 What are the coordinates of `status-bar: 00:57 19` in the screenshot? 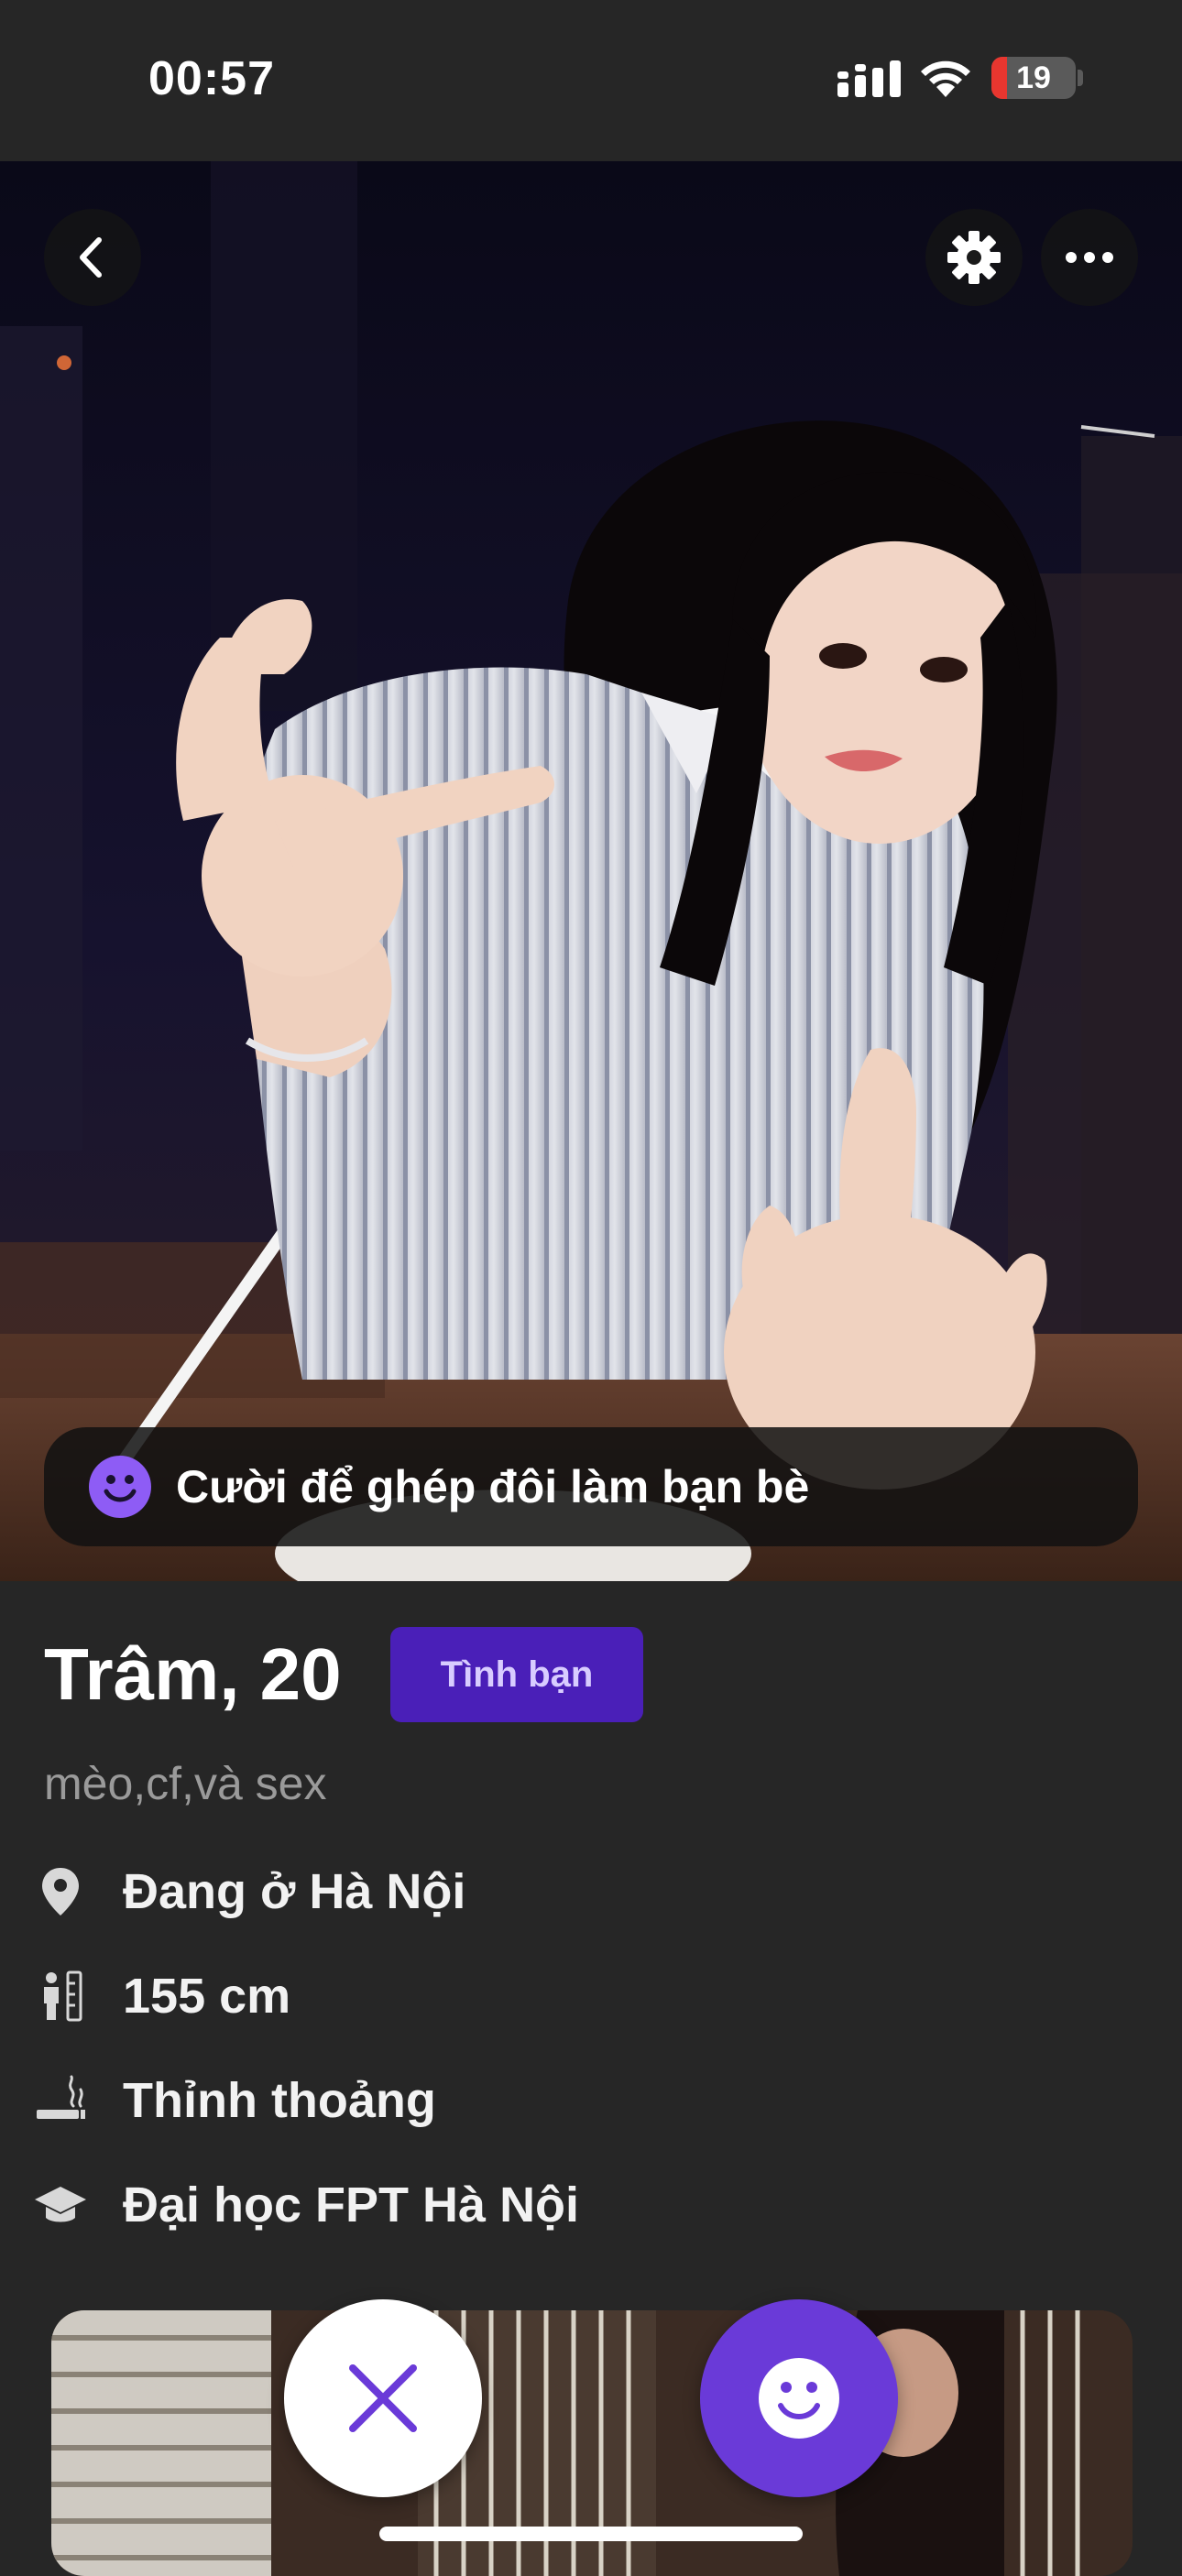 It's located at (591, 81).